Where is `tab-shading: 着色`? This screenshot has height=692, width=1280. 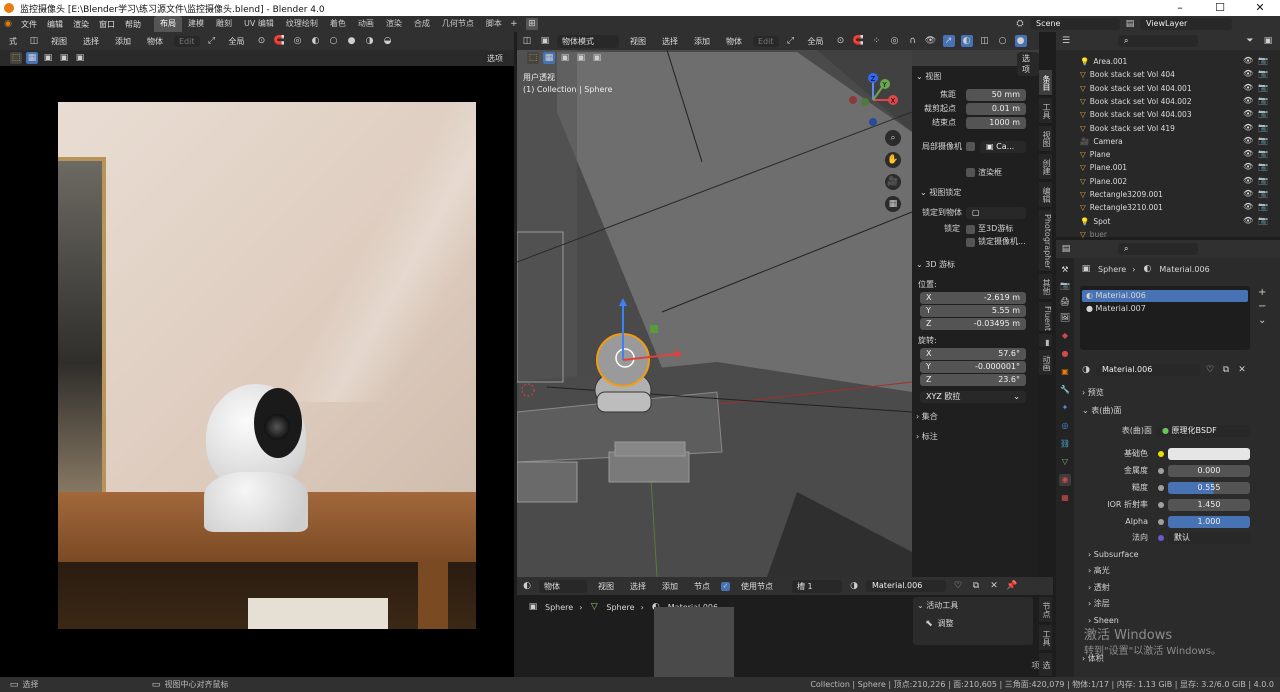 tab-shading: 着色 is located at coordinates (338, 24).